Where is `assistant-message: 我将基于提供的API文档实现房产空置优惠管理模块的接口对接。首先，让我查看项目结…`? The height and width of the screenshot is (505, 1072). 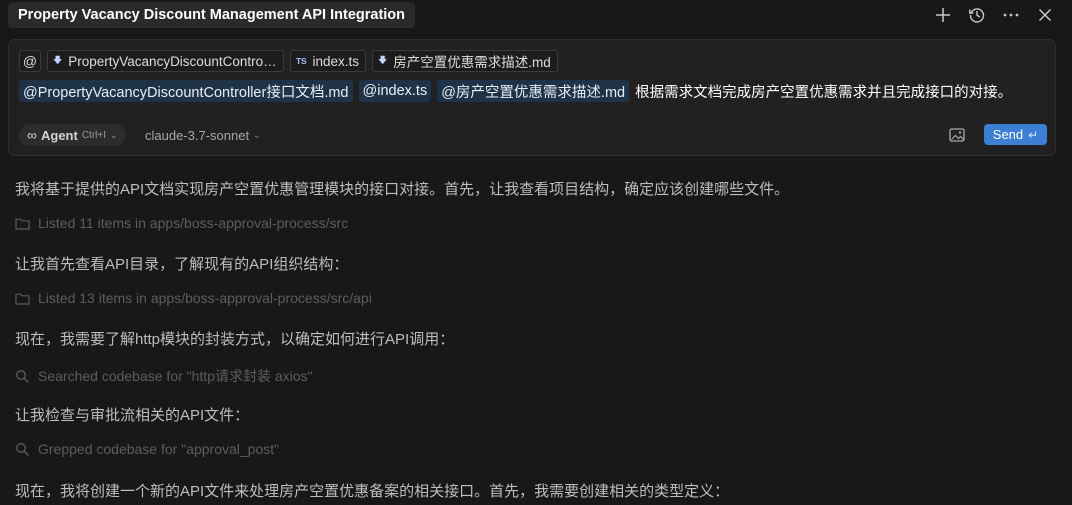
assistant-message: 我将基于提供的API文档实现房产空置优惠管理模块的接口对接。首先，让我查看项目结… is located at coordinates (402, 189).